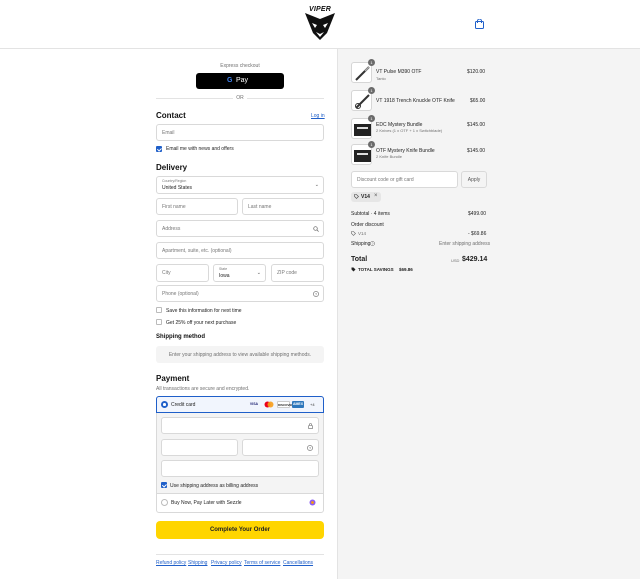 Image resolution: width=640 pixels, height=579 pixels. I want to click on privacy-policy-link: Privacy policy, so click(226, 563).